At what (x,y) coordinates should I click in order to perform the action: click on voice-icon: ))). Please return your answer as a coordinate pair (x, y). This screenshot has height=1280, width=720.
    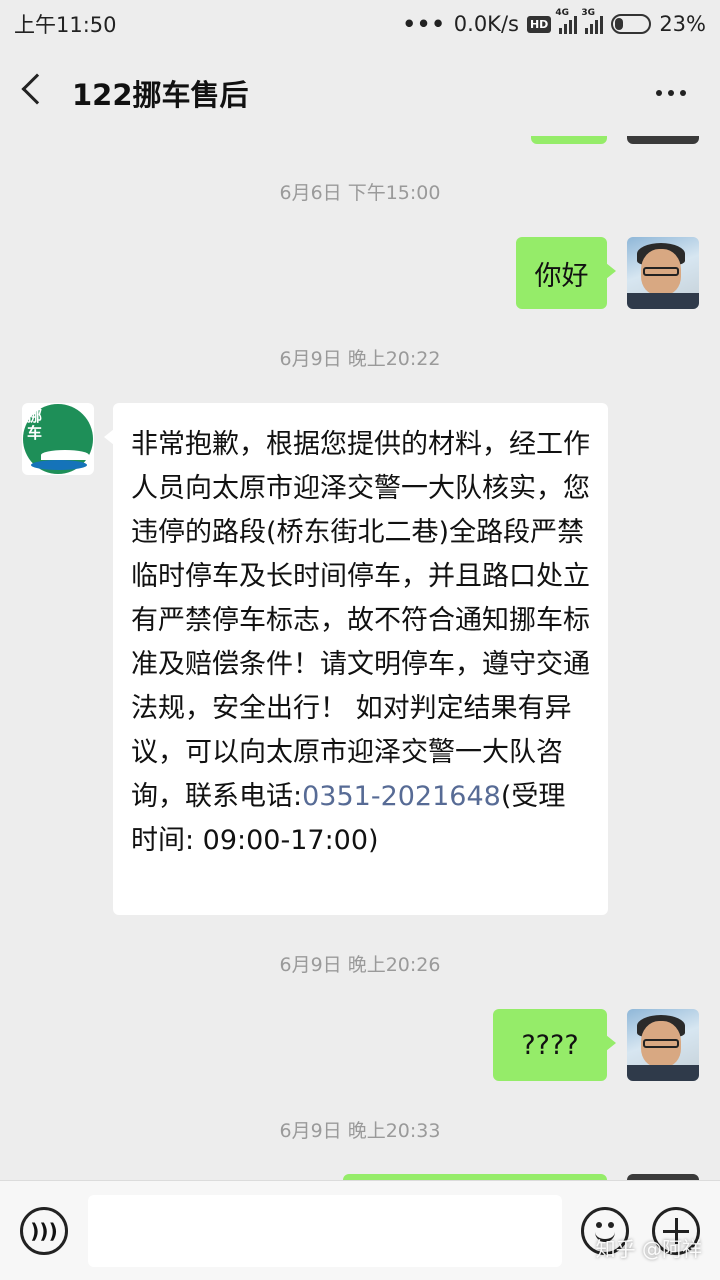
    Looking at the image, I should click on (44, 1231).